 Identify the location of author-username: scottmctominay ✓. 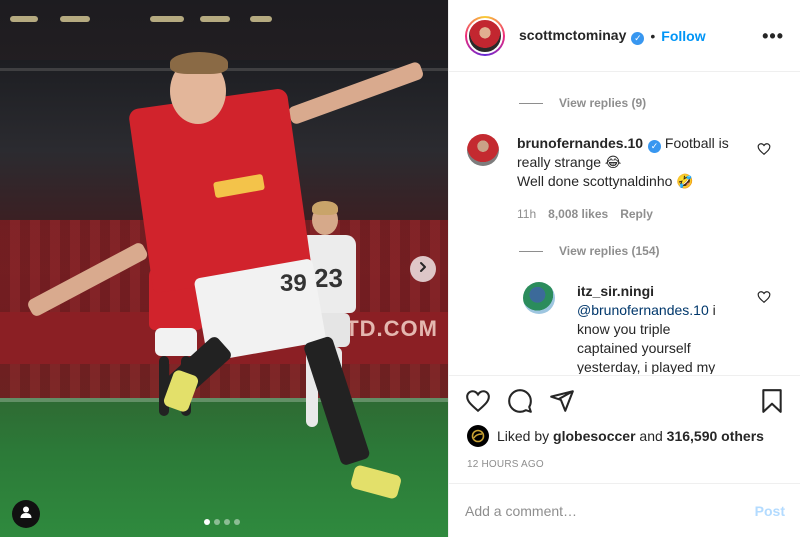
(582, 36).